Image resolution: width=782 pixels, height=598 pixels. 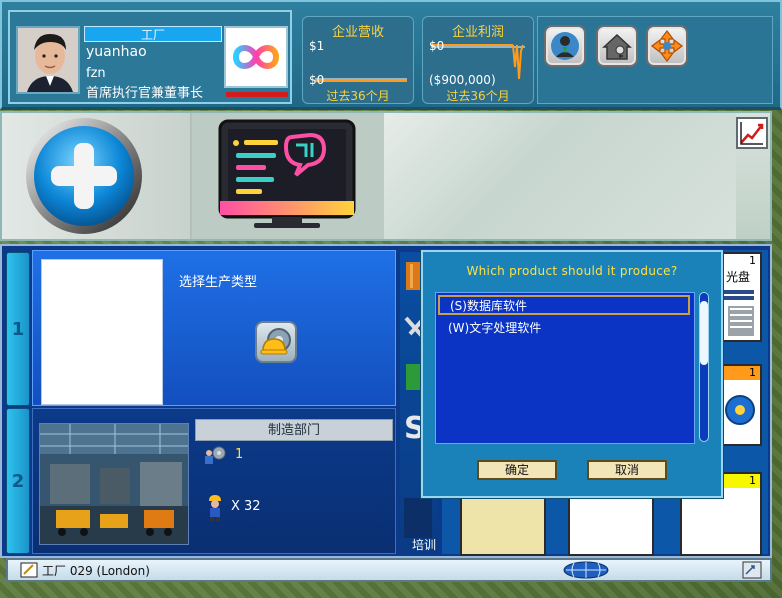 I want to click on company-logo, so click(x=256, y=57).